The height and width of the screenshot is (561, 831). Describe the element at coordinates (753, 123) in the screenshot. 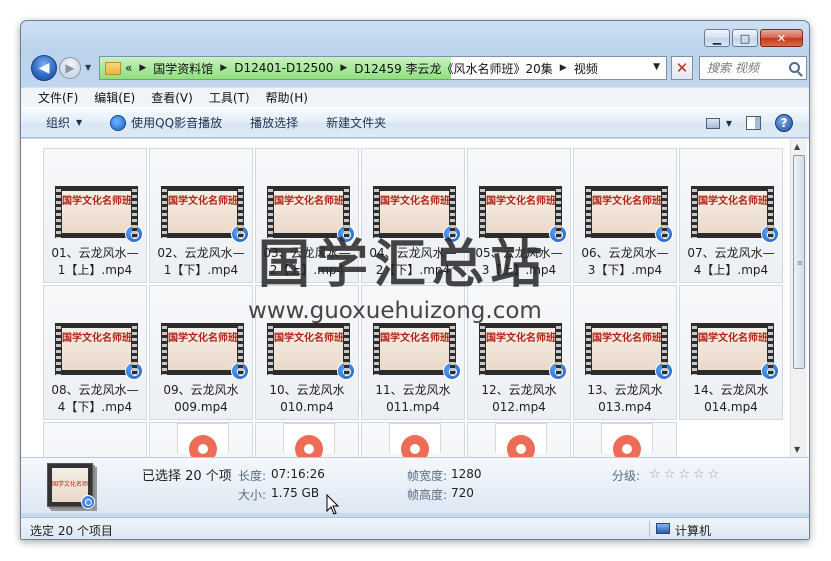

I see `preview-pane-icon` at that location.